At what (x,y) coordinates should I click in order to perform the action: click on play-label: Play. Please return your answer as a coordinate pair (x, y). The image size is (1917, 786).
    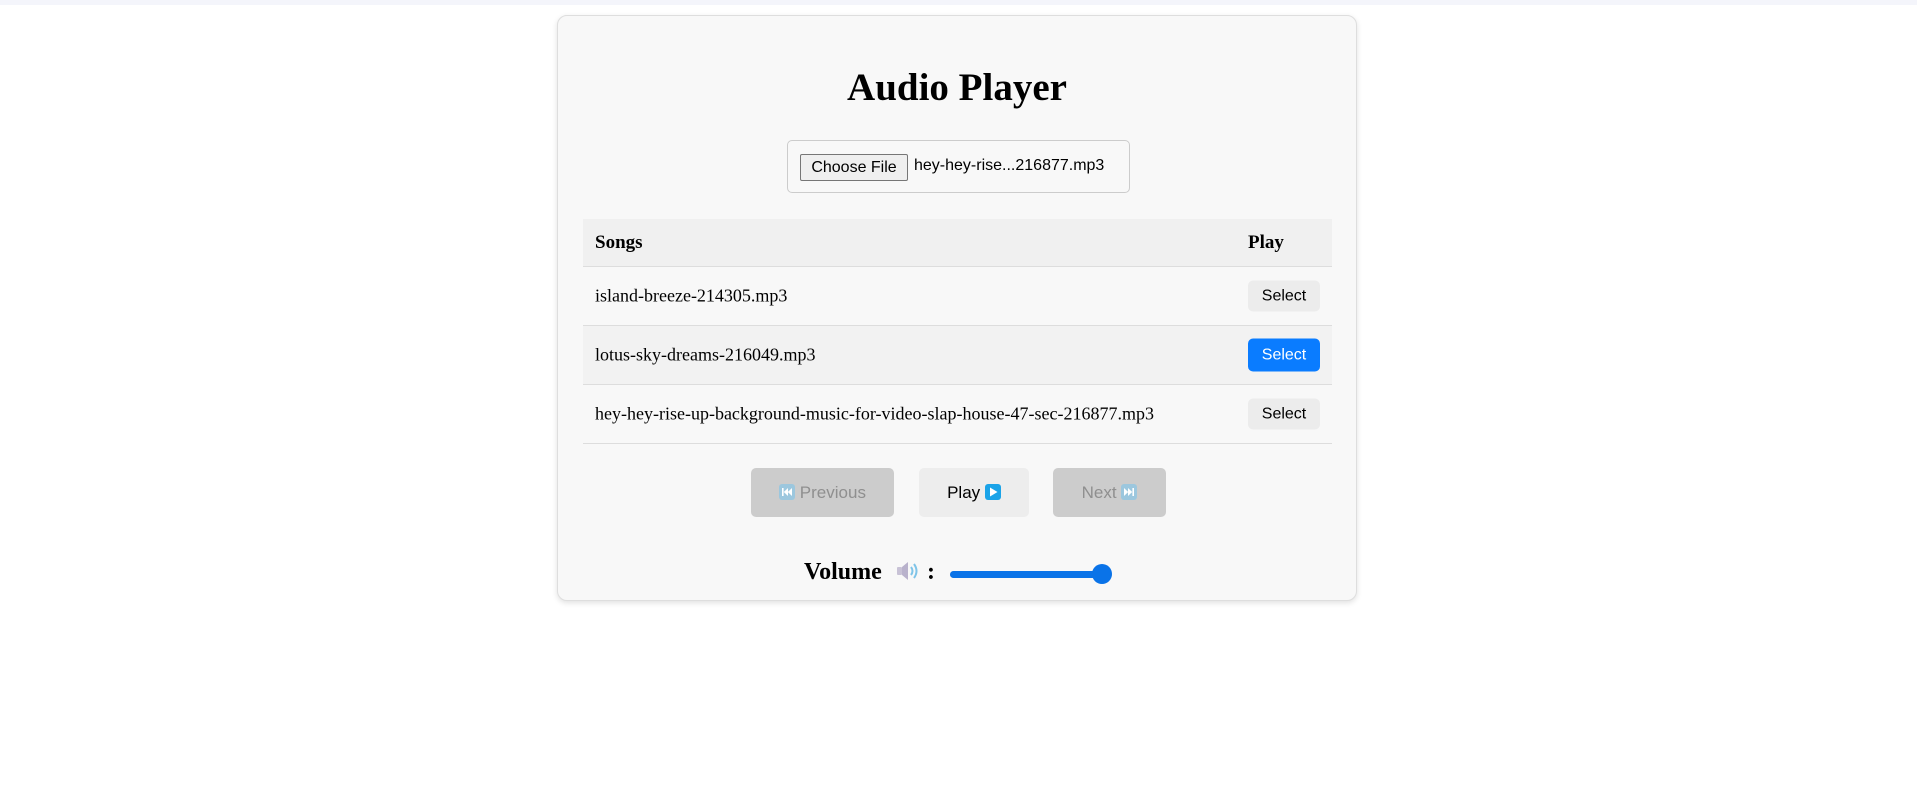
    Looking at the image, I should click on (964, 492).